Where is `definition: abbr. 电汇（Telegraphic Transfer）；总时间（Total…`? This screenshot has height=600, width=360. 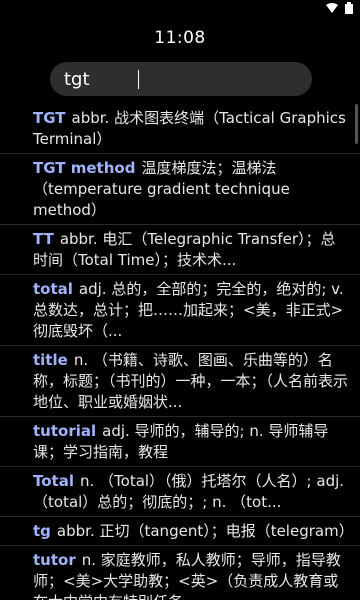
definition: abbr. 电汇（Telegraphic Transfer）；总时间（Total… is located at coordinates (184, 249).